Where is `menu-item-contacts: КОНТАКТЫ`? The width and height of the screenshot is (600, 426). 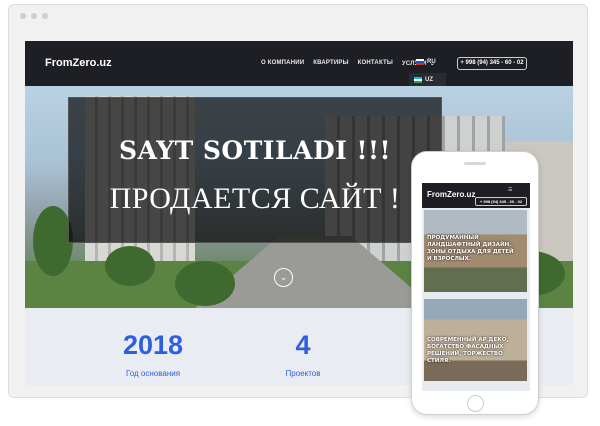 menu-item-contacts: КОНТАКТЫ is located at coordinates (375, 63).